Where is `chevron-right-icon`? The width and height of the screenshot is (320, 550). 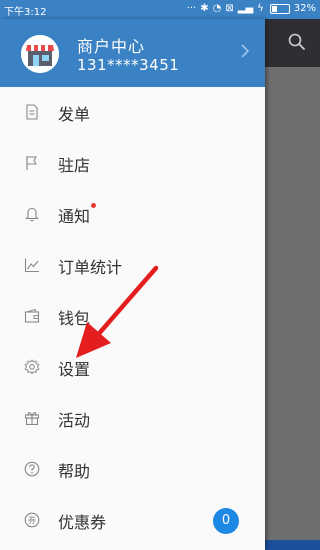
chevron-right-icon is located at coordinates (245, 51).